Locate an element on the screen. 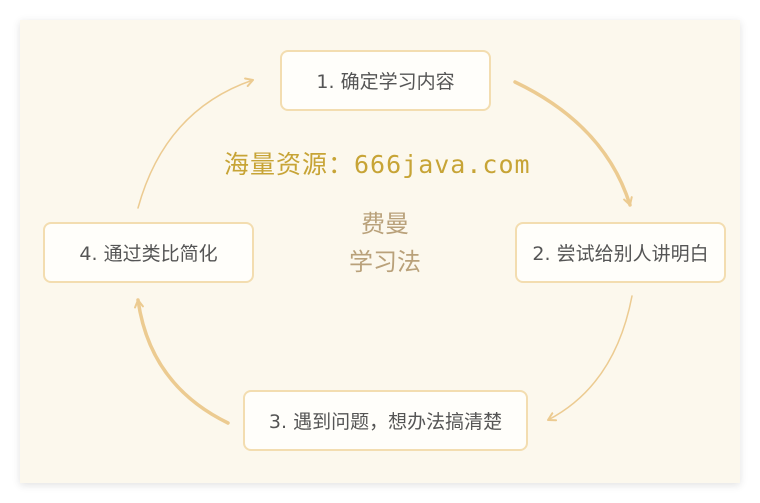 The height and width of the screenshot is (503, 760). step-2-label: 2. 尝试给别人讲明白 is located at coordinates (620, 254).